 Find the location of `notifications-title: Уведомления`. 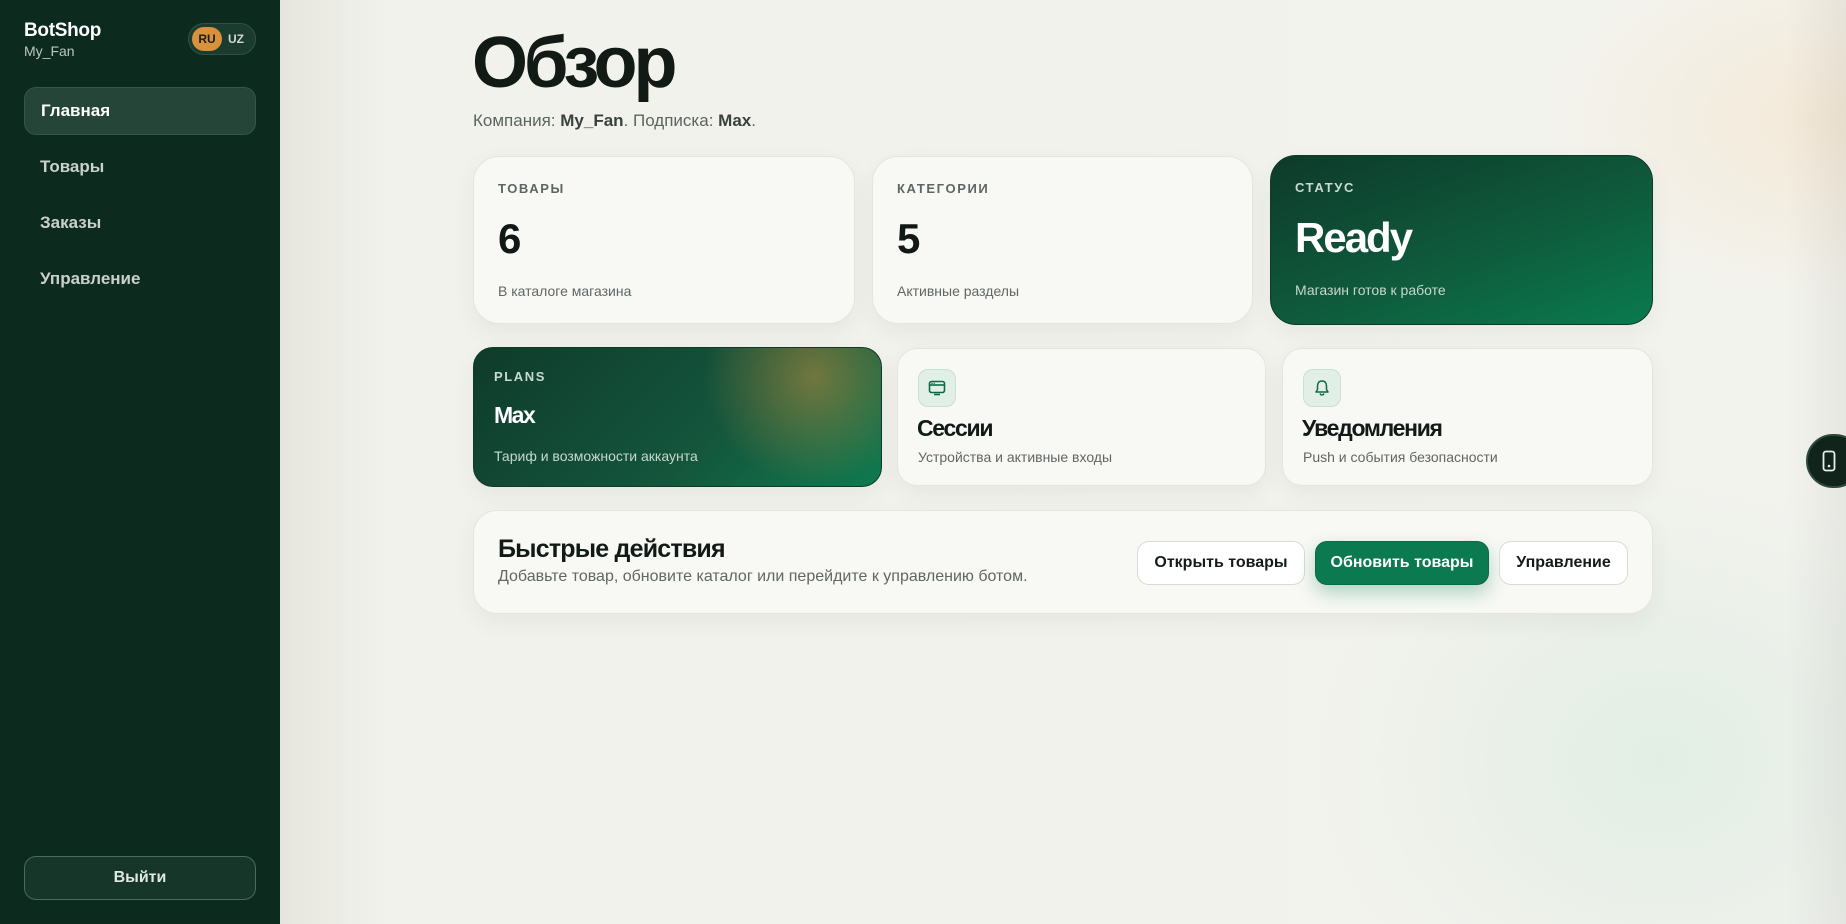

notifications-title: Уведомления is located at coordinates (1372, 428).